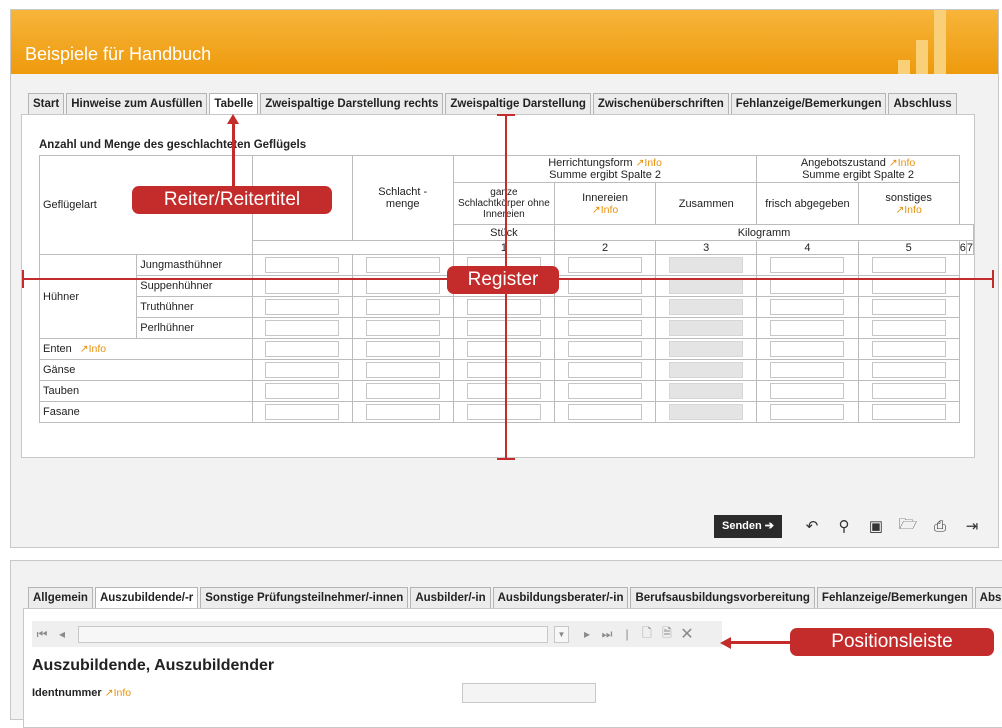  What do you see at coordinates (808, 104) in the screenshot?
I see `tab-6: Fehlanzeige/Bemerkungen` at bounding box center [808, 104].